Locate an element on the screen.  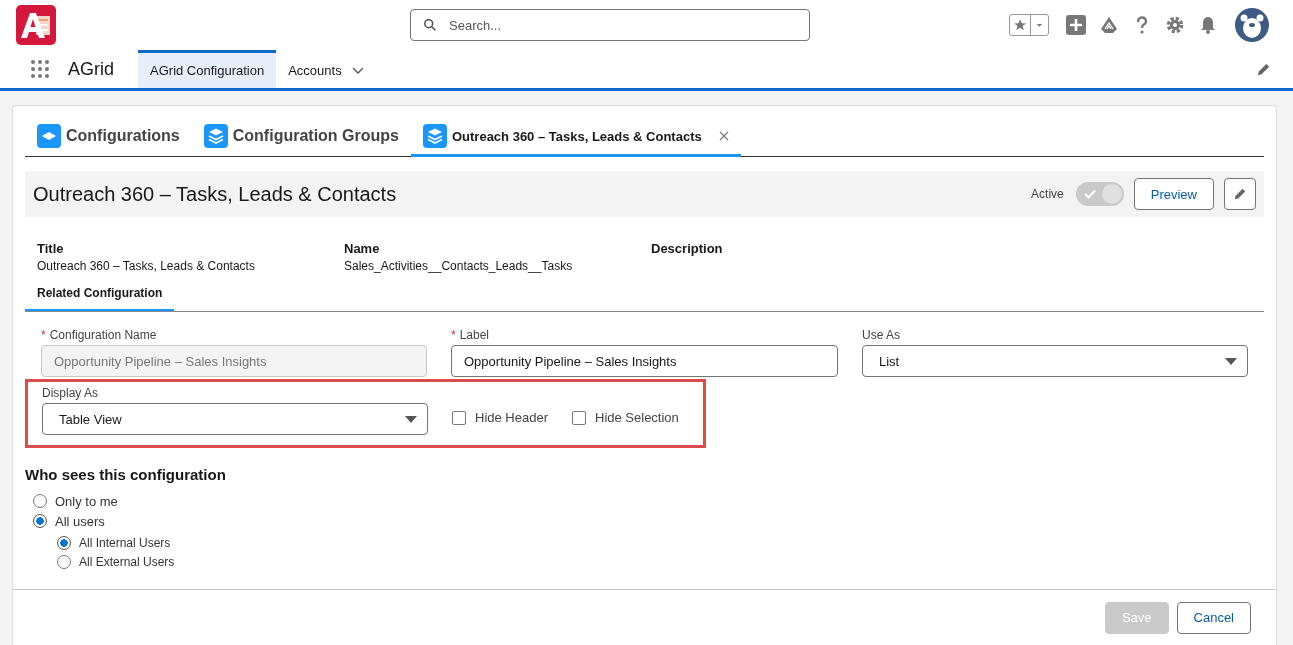
field-label: Configuration Name is located at coordinates (103, 335).